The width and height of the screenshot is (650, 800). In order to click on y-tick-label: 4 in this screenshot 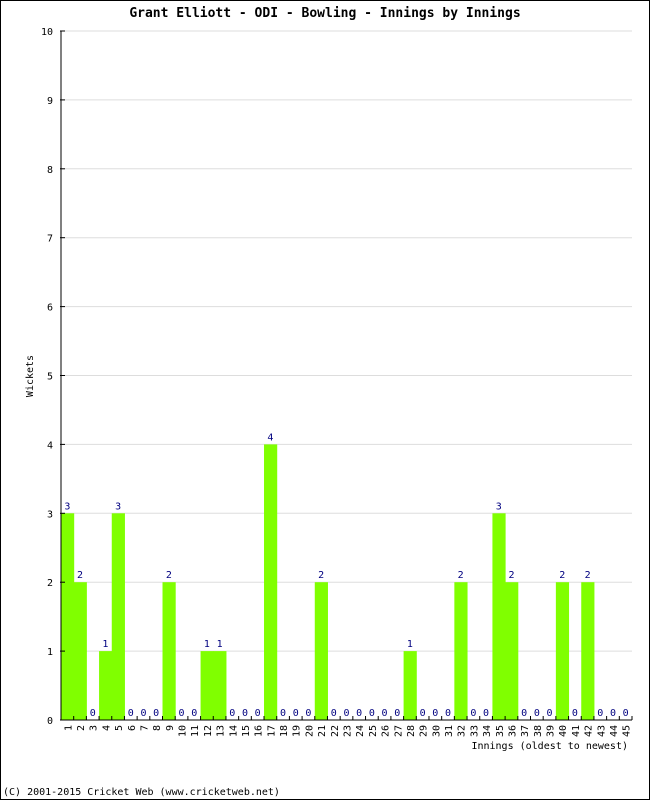, I will do `click(50, 445)`.